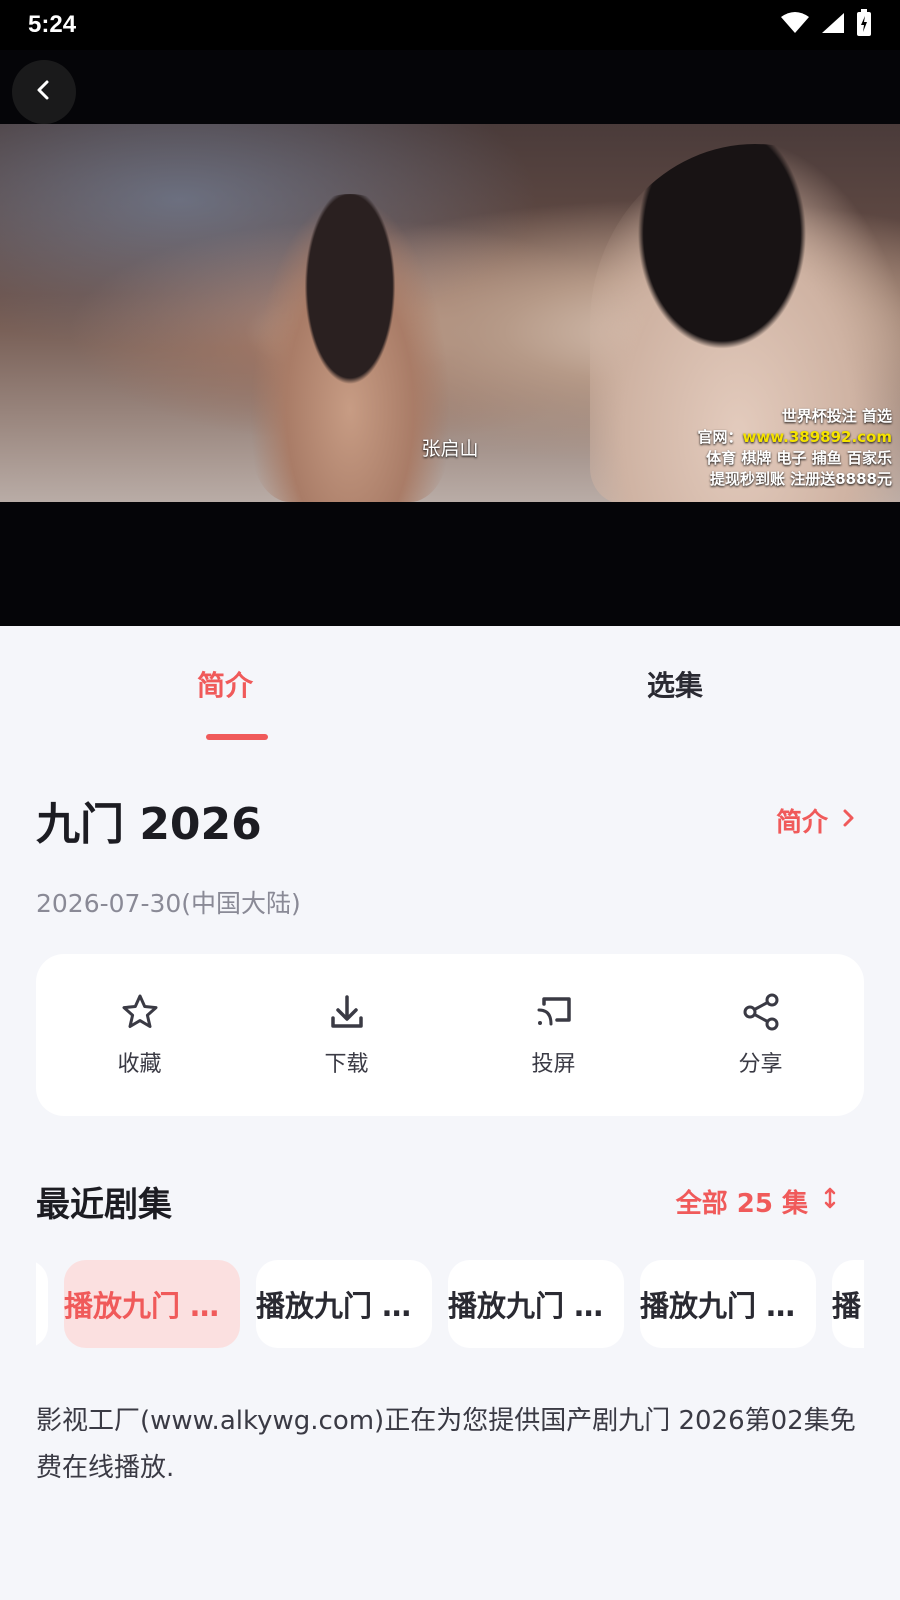 This screenshot has height=1600, width=900. What do you see at coordinates (225, 684) in the screenshot?
I see `tab-intro: 简介` at bounding box center [225, 684].